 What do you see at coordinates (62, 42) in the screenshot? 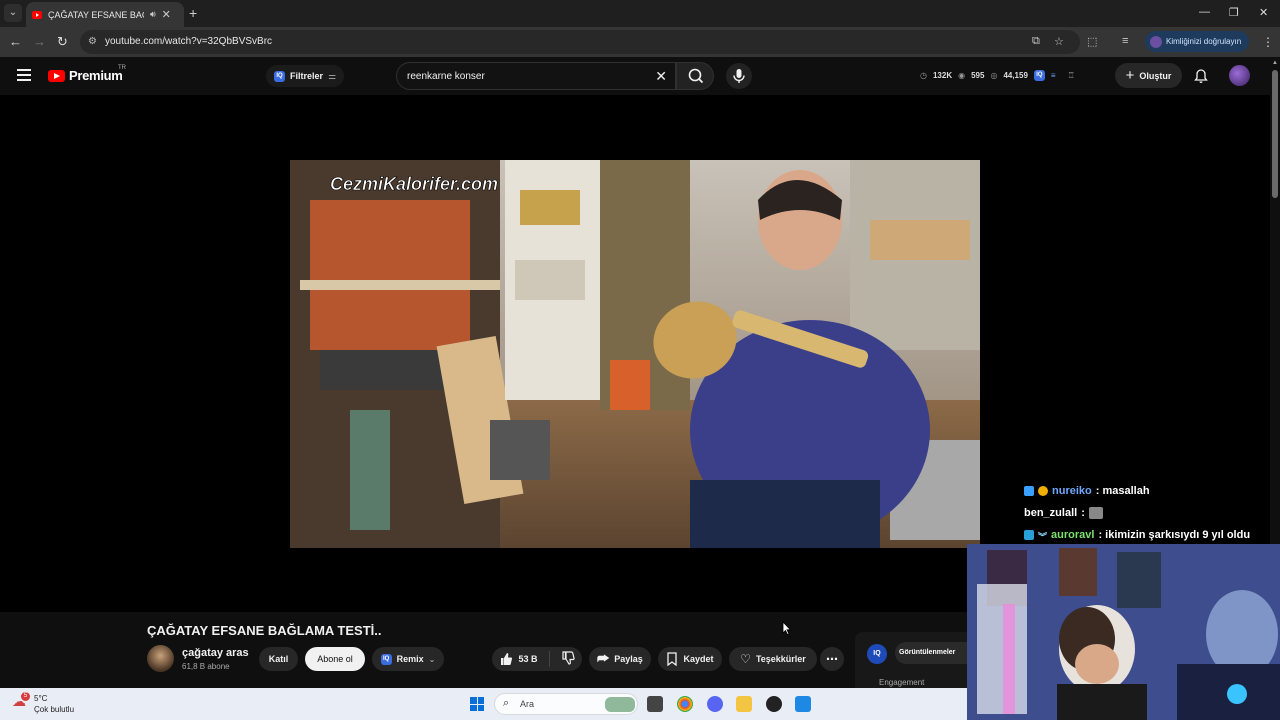
I see `reload-icon: ↻` at bounding box center [62, 42].